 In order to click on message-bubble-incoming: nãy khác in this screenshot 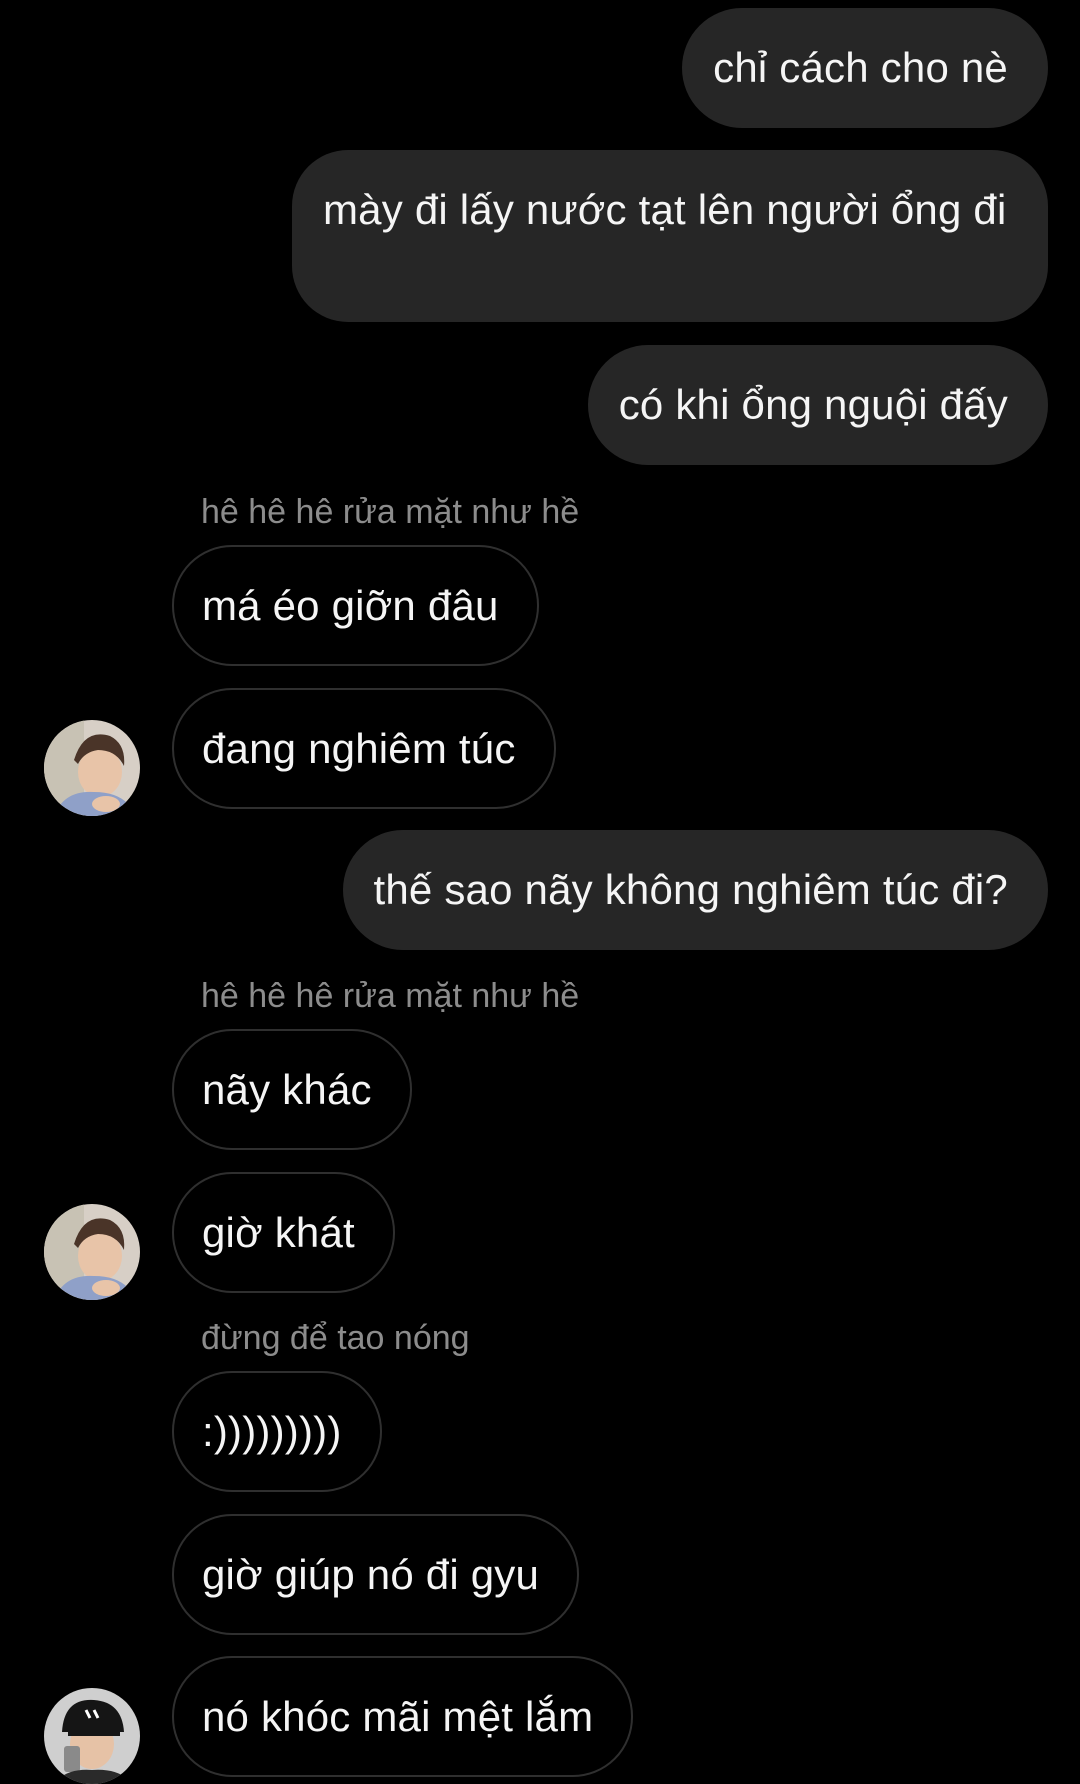, I will do `click(292, 1089)`.